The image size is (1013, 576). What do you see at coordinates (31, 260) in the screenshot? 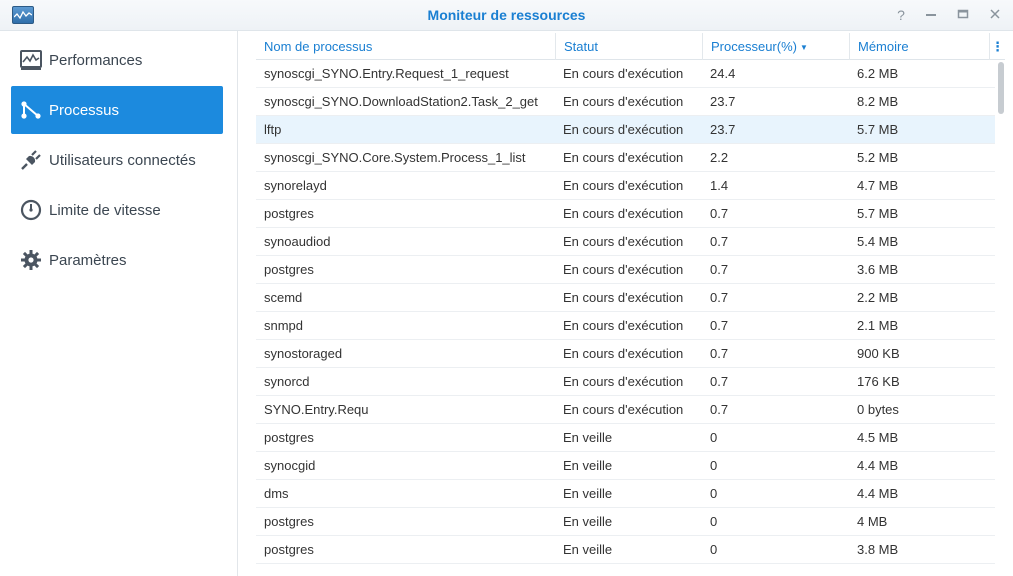
I see `gear-icon` at bounding box center [31, 260].